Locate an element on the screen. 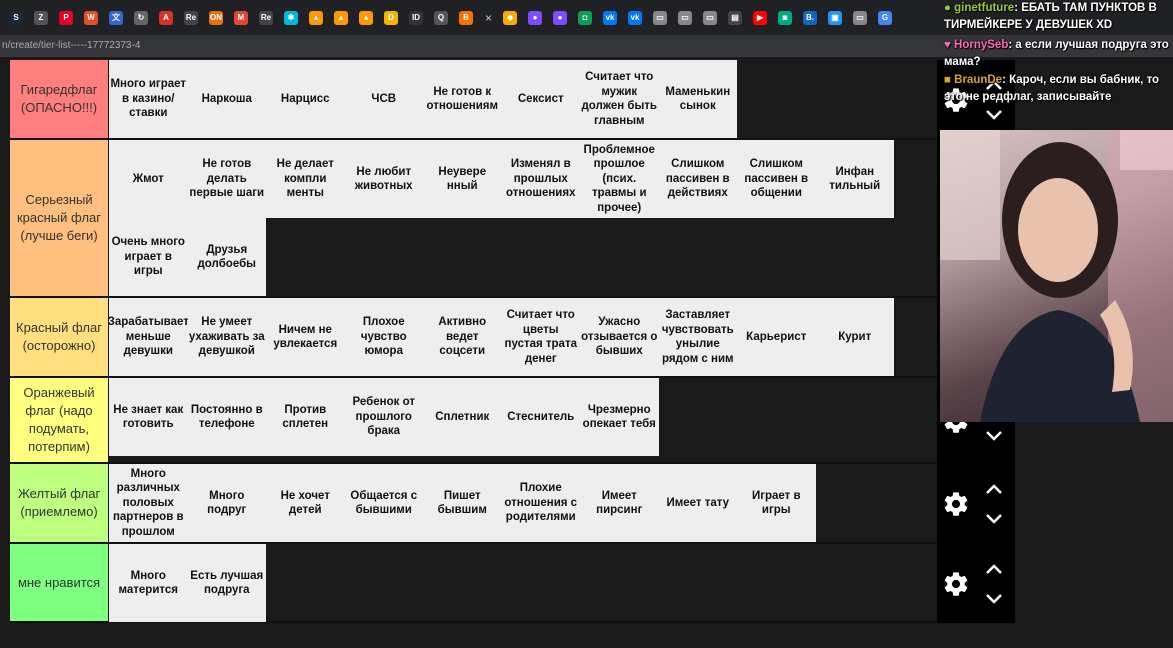 The width and height of the screenshot is (1173, 648). tier-label: Серьезный красный флаг (лучше беги) is located at coordinates (59, 218).